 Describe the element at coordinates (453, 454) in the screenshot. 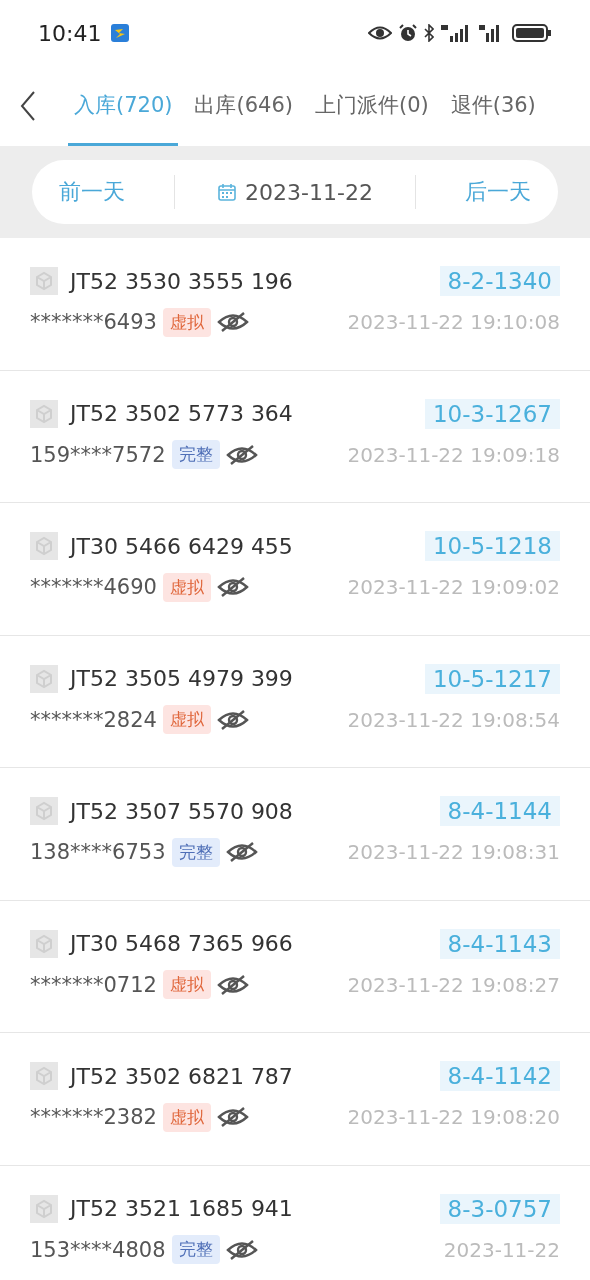

I see `timestamp: 2023-11-22 19:09:18` at that location.